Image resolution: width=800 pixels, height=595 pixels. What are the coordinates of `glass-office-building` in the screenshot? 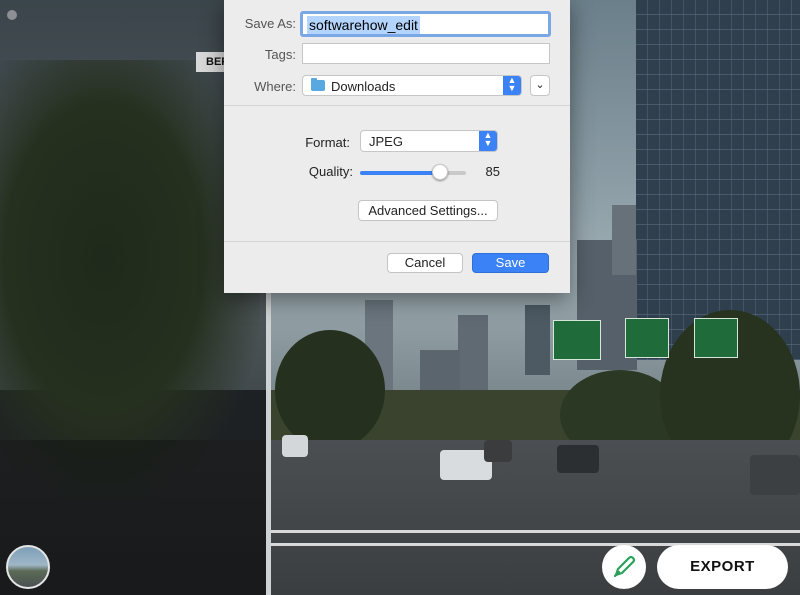 It's located at (718, 180).